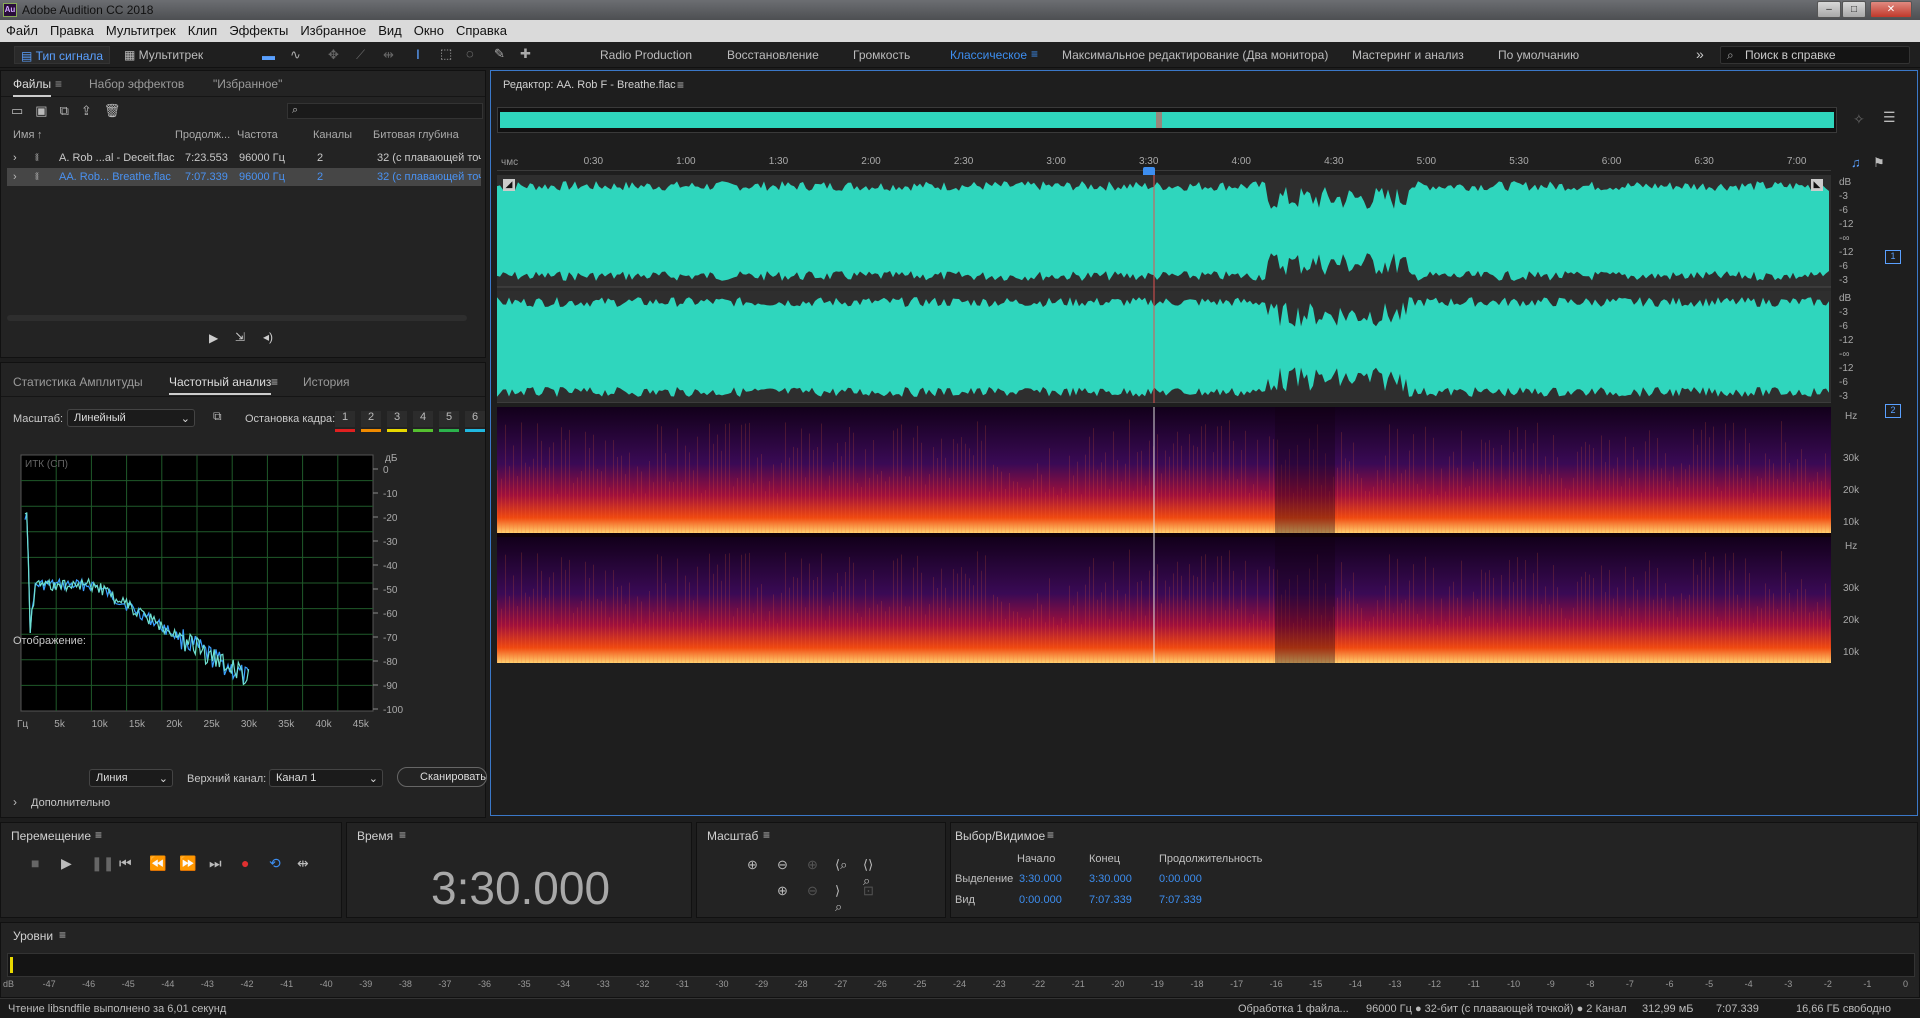  What do you see at coordinates (70, 803) in the screenshot?
I see `advanced-label: Дополнительно` at bounding box center [70, 803].